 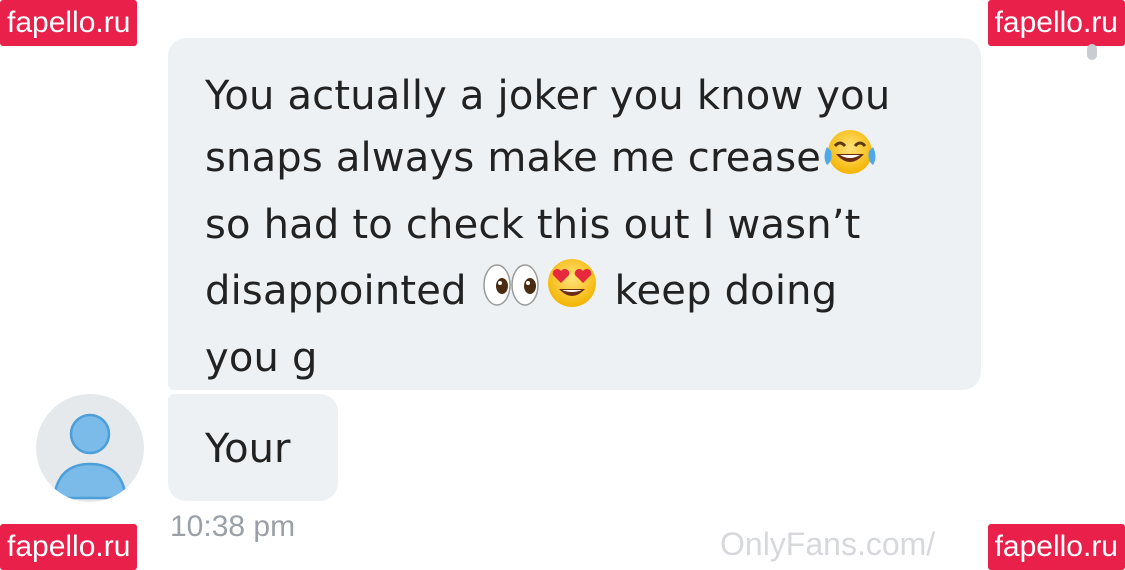 What do you see at coordinates (69, 23) in the screenshot?
I see `watermark-top-left: fapello.ru` at bounding box center [69, 23].